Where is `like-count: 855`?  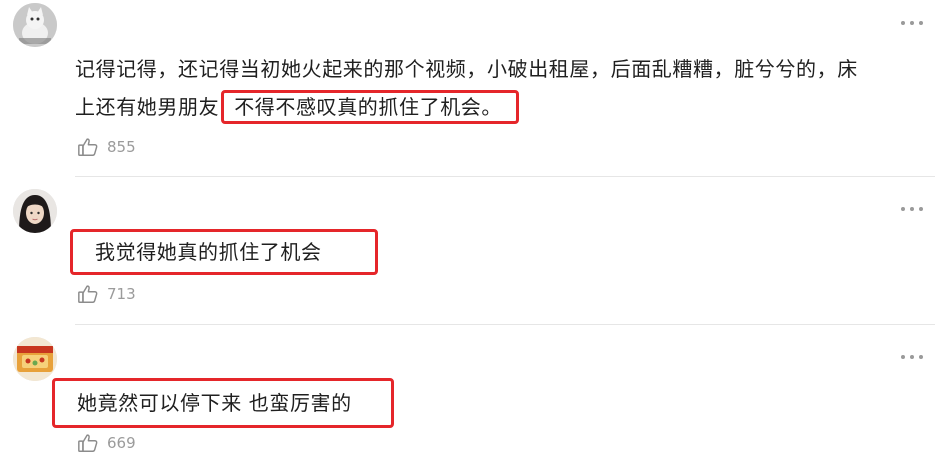
like-count: 855 is located at coordinates (121, 147).